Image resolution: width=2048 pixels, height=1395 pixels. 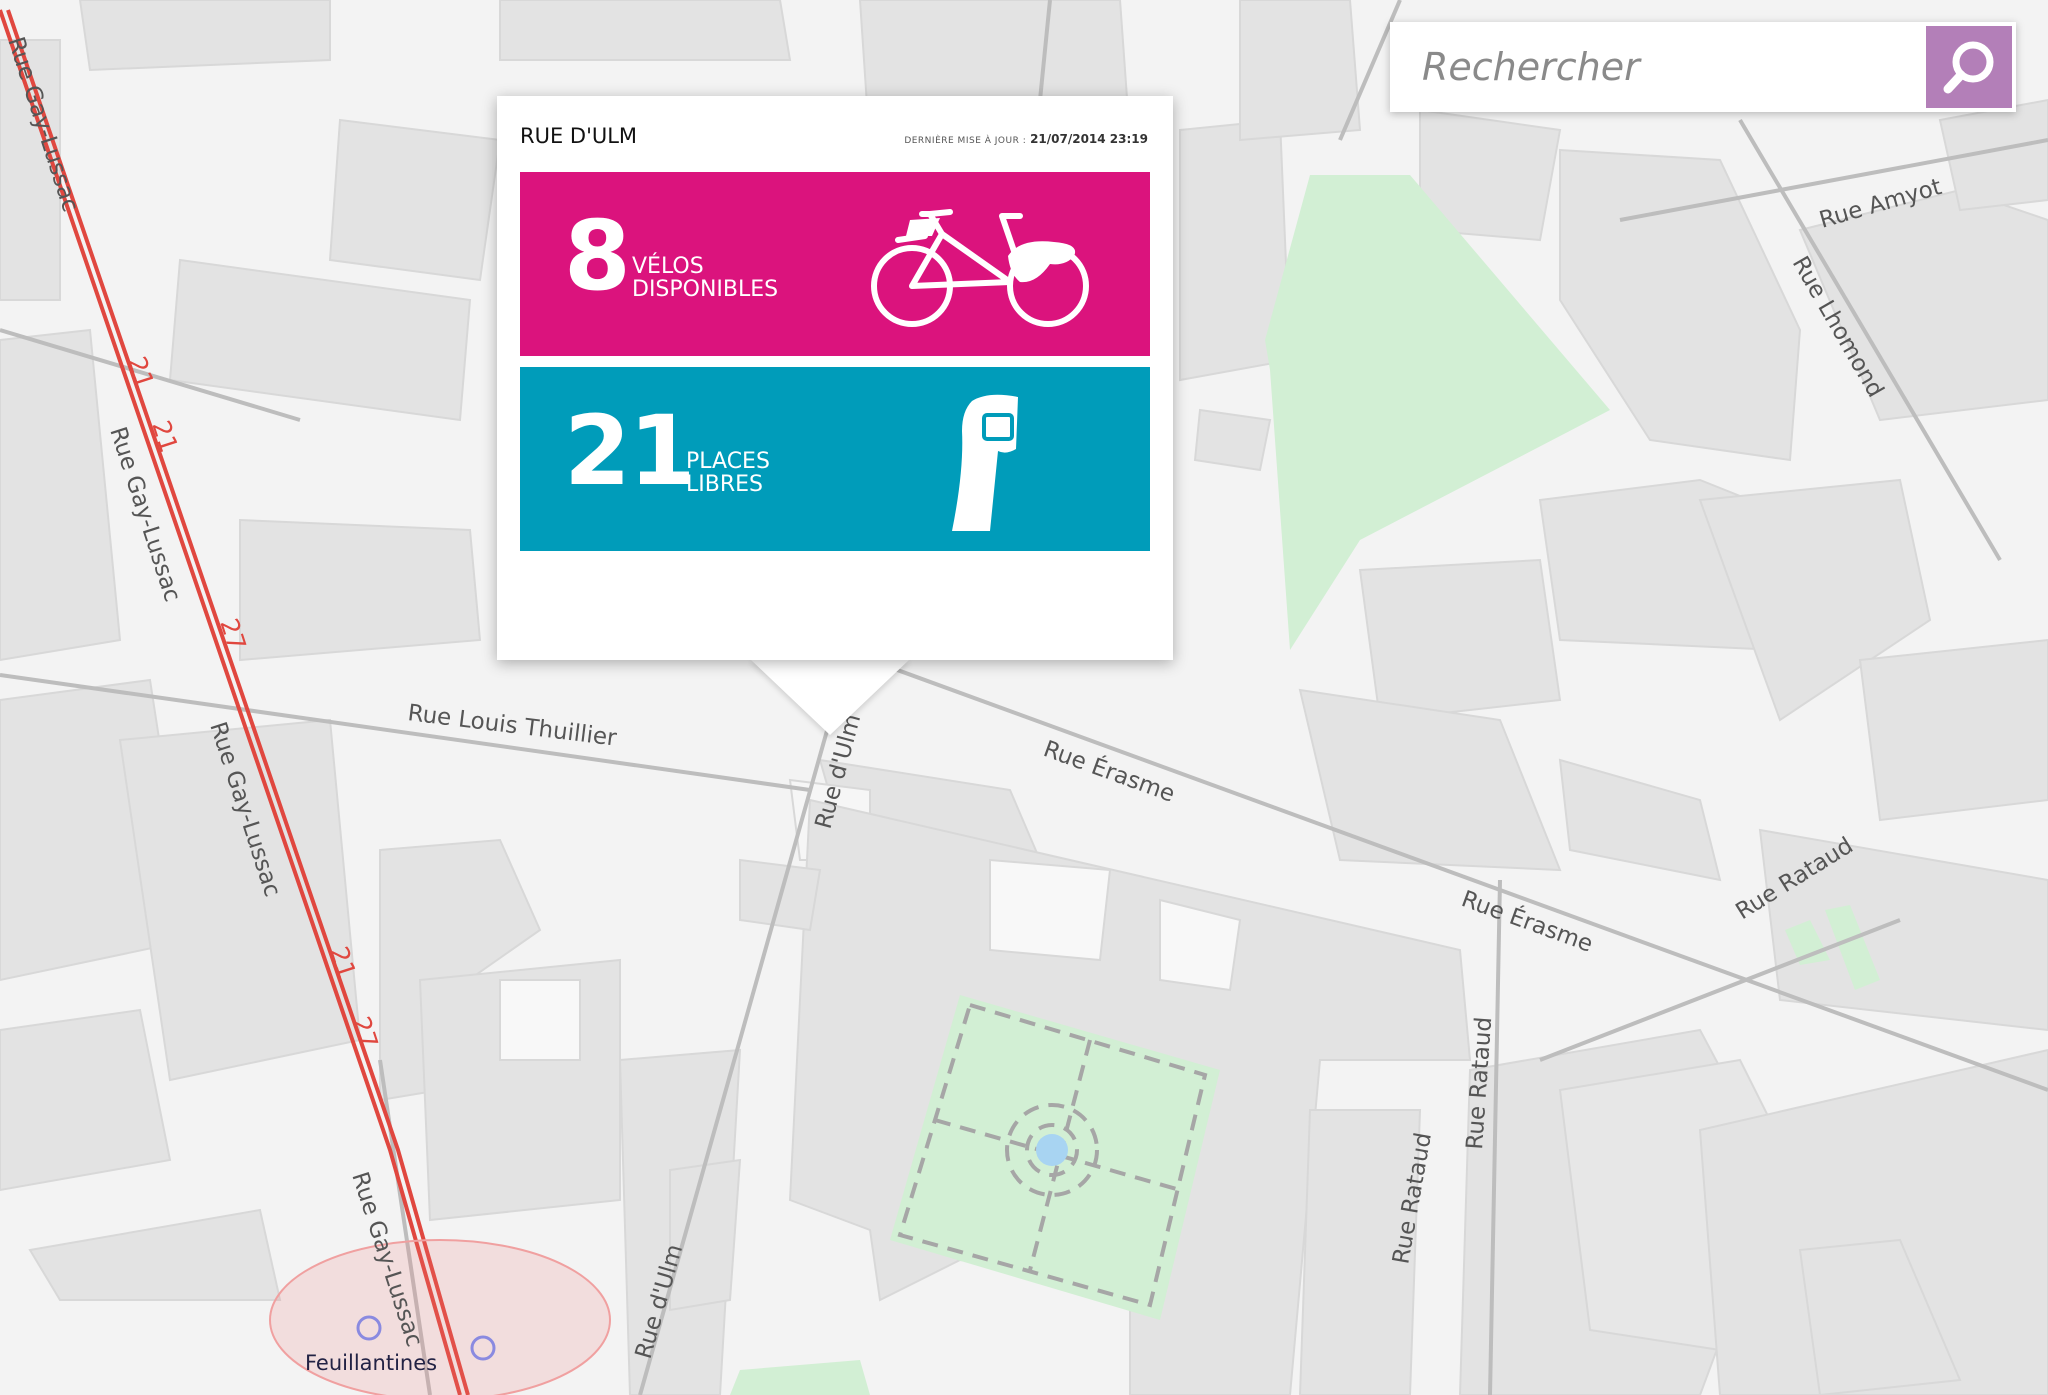 I want to click on fountain, so click(x=1052, y=1150).